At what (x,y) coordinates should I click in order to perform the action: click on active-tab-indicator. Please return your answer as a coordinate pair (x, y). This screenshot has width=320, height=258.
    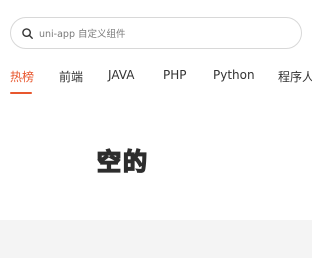
    Looking at the image, I should click on (21, 93).